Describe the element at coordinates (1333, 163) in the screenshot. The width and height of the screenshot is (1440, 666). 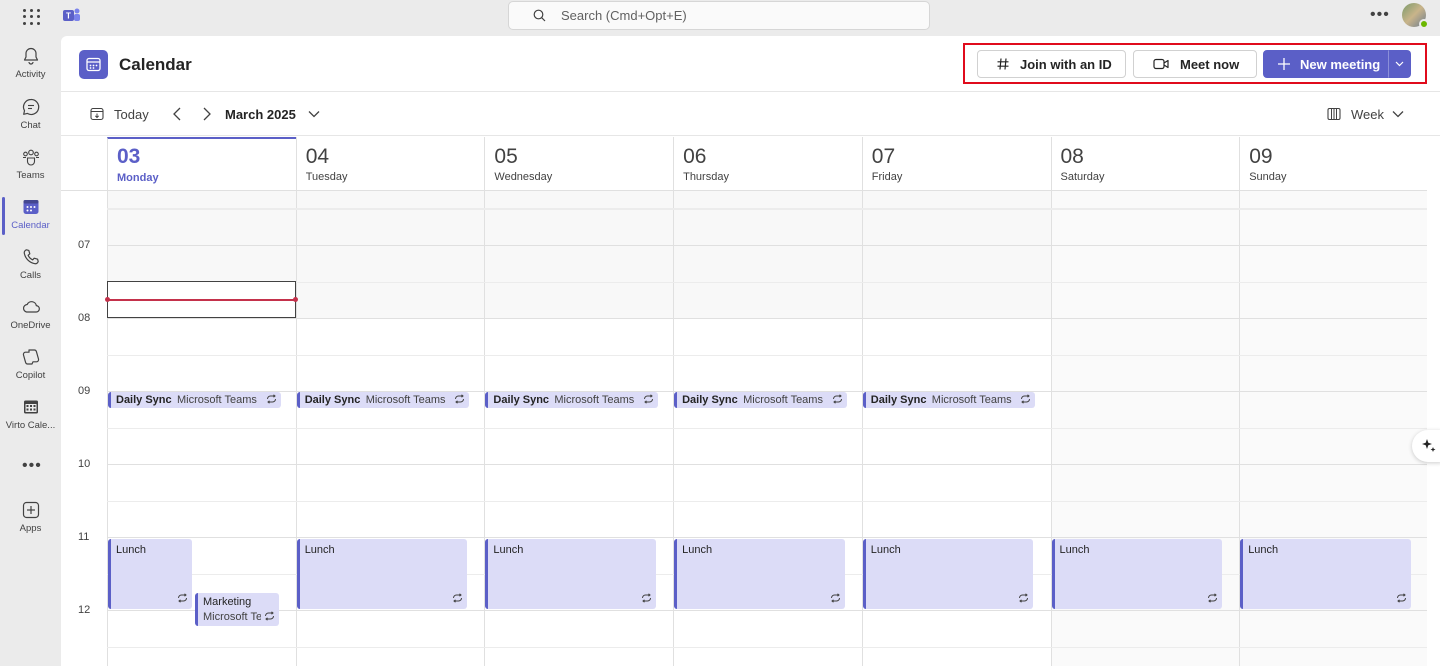
I see `day-header-sunday: 09 Sunday` at that location.